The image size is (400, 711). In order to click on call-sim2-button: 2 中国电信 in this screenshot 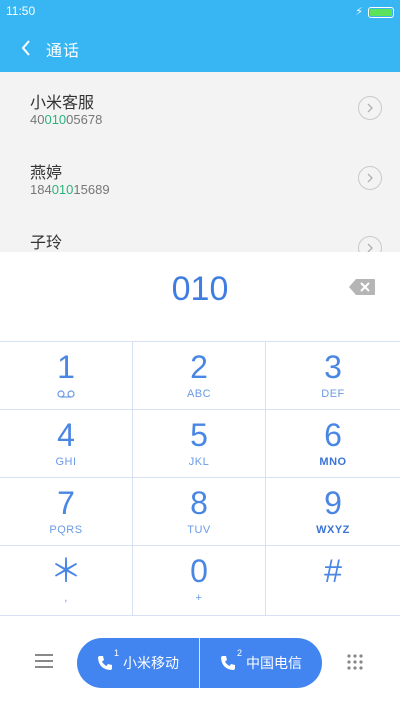, I will do `click(261, 663)`.